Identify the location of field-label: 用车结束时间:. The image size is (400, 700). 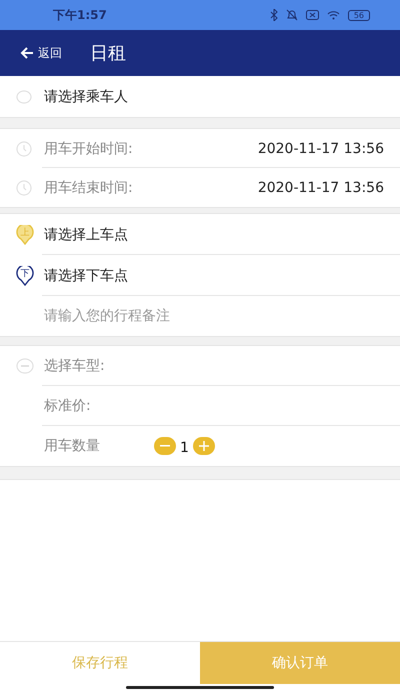
(88, 187).